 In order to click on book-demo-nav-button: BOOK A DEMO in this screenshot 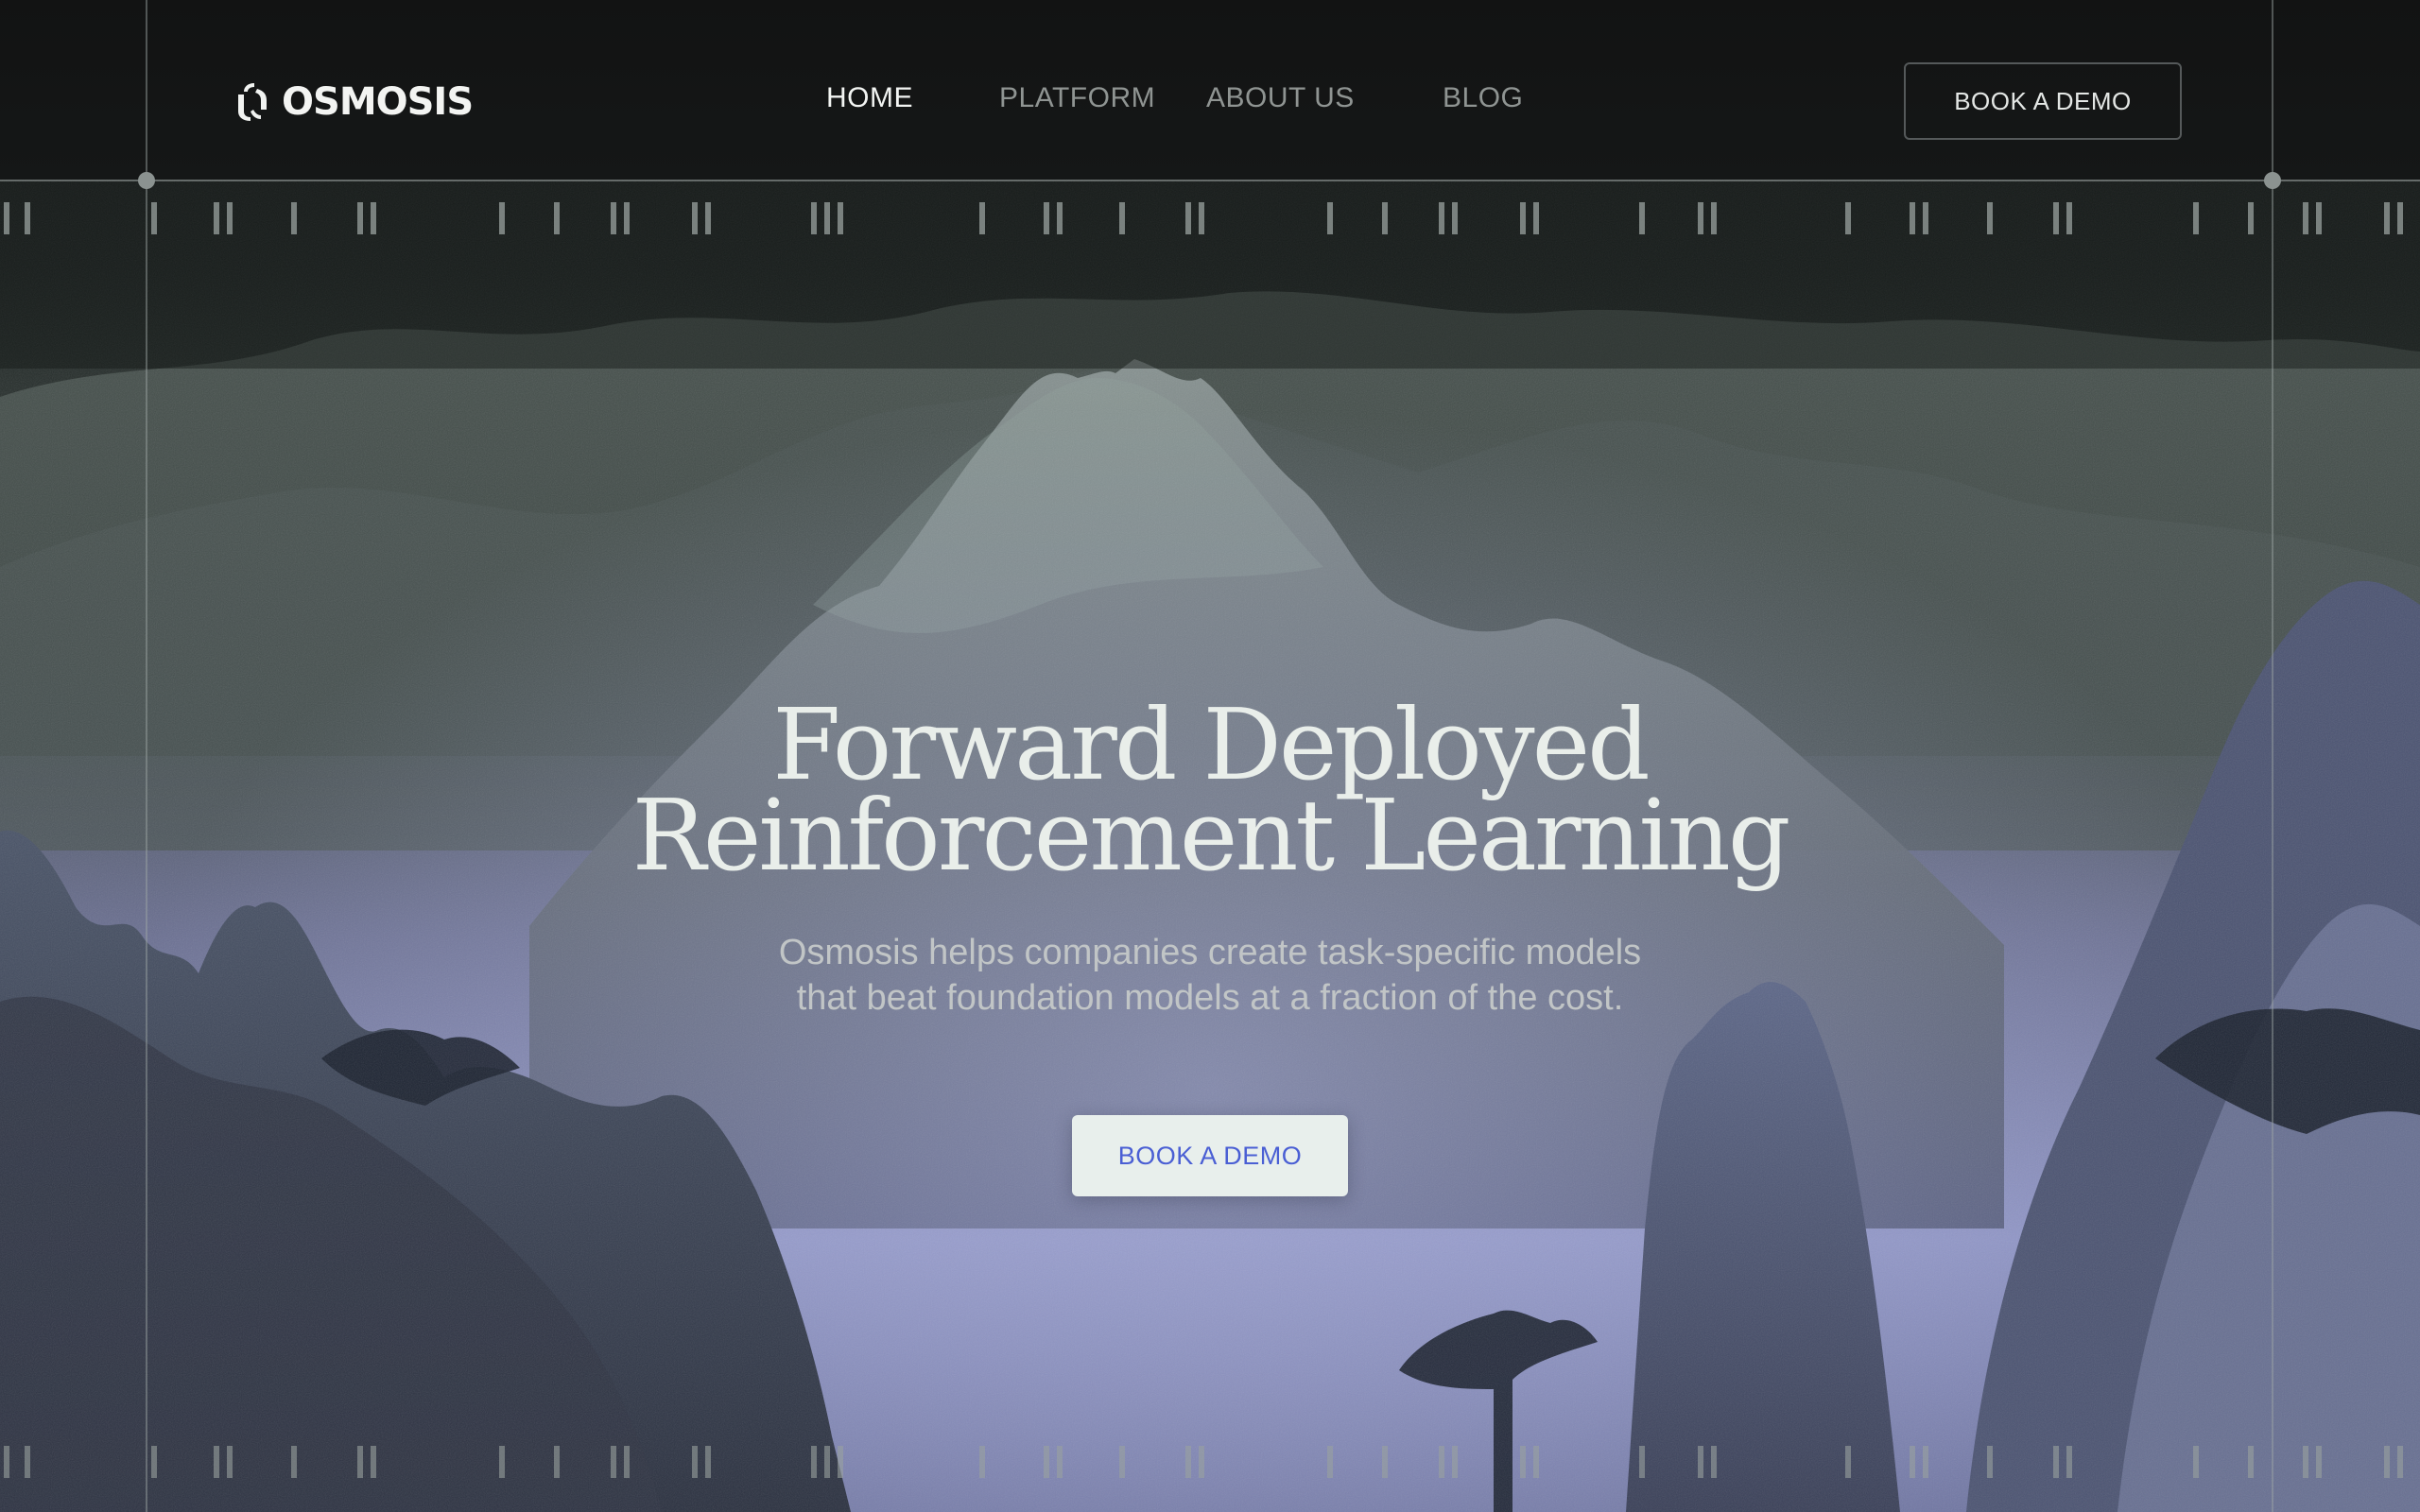, I will do `click(2043, 101)`.